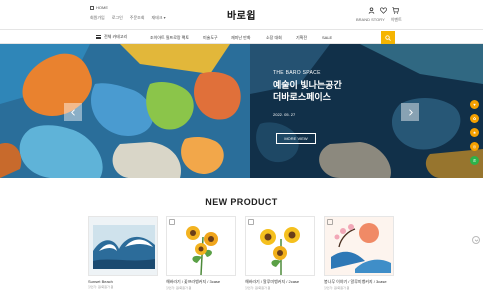 The image size is (483, 297). What do you see at coordinates (395, 10) in the screenshot?
I see `cart-icon` at bounding box center [395, 10].